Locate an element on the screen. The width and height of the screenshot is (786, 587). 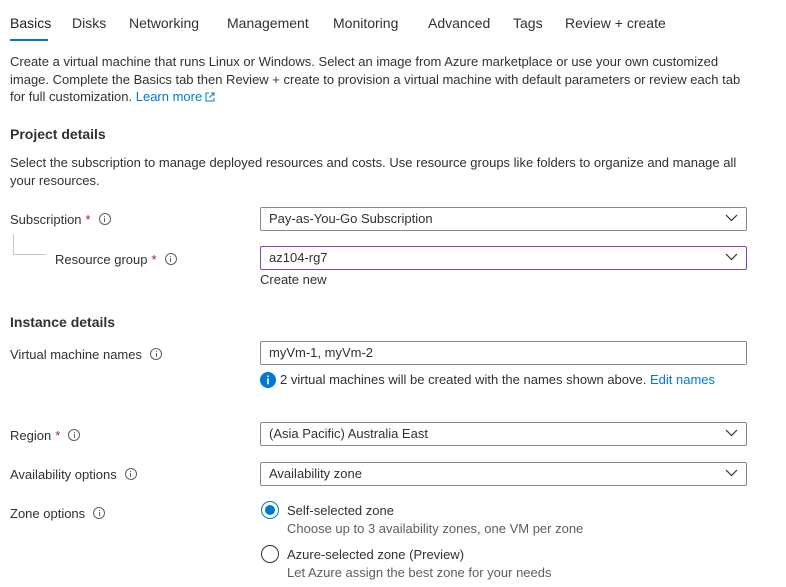
subscription-label: Subscription * is located at coordinates (60, 219).